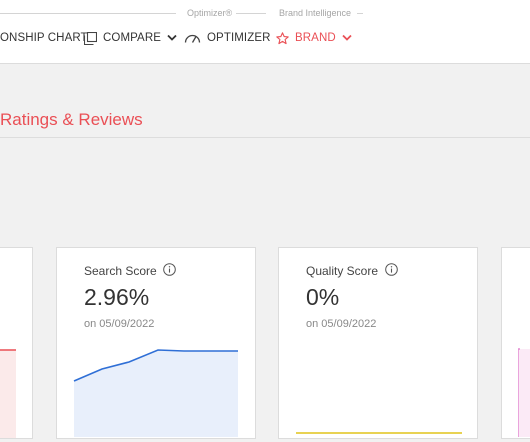  I want to click on optimizer-subhead: Optimizer®, so click(210, 13).